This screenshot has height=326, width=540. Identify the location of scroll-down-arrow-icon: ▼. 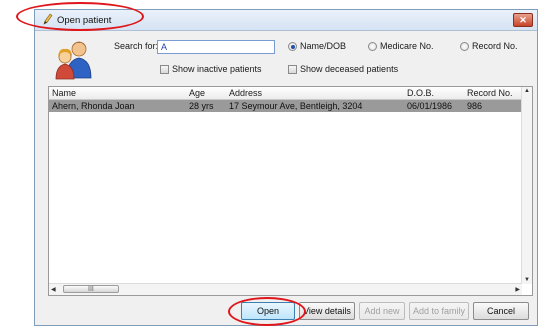
(527, 280).